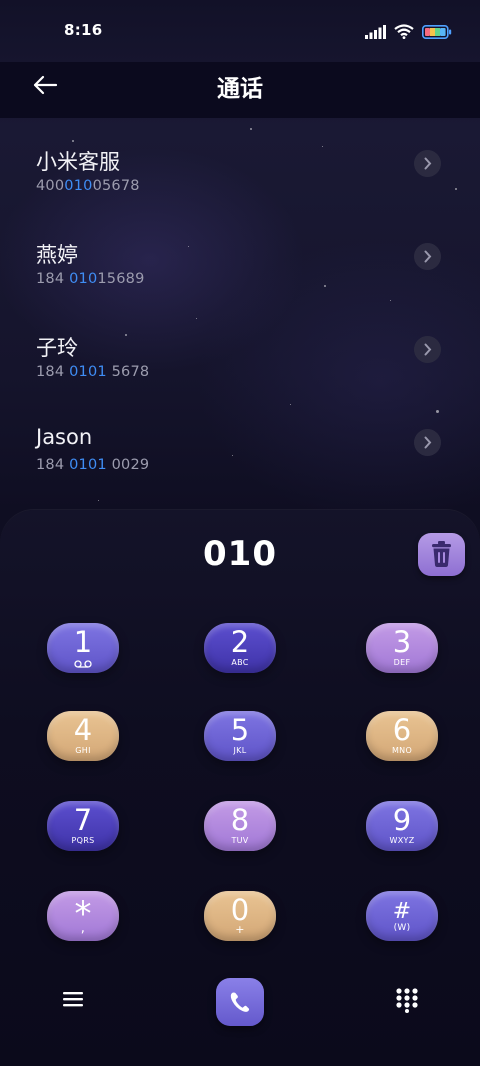 This screenshot has width=480, height=1066. I want to click on contact-number: 184 0101 5678, so click(93, 372).